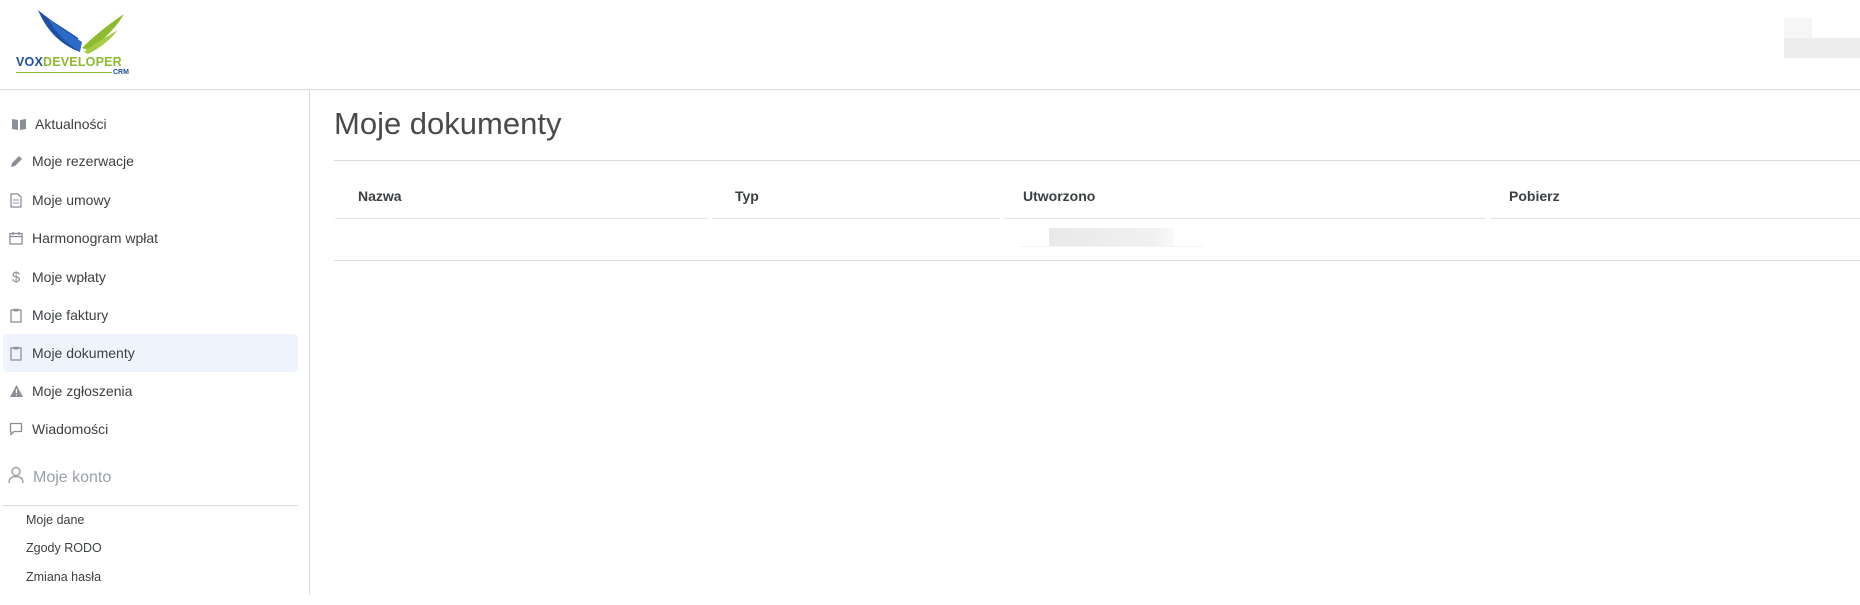 The width and height of the screenshot is (1860, 605). What do you see at coordinates (69, 277) in the screenshot?
I see `sidebar-item-label: Moje wpłaty` at bounding box center [69, 277].